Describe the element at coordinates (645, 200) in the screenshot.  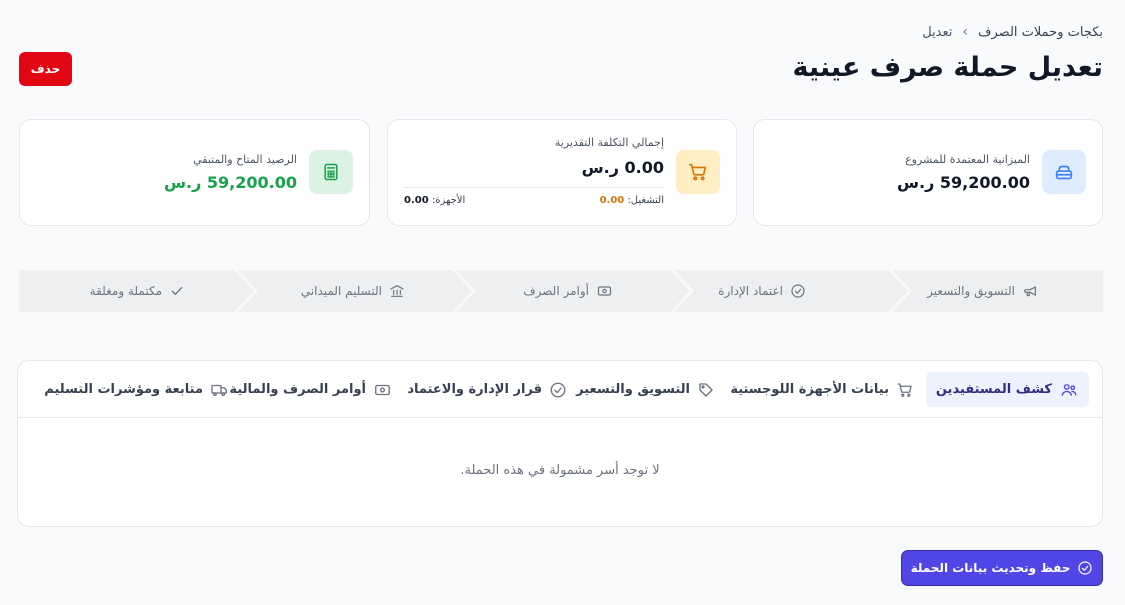
I see `running-cost-label: التشغيل:` at that location.